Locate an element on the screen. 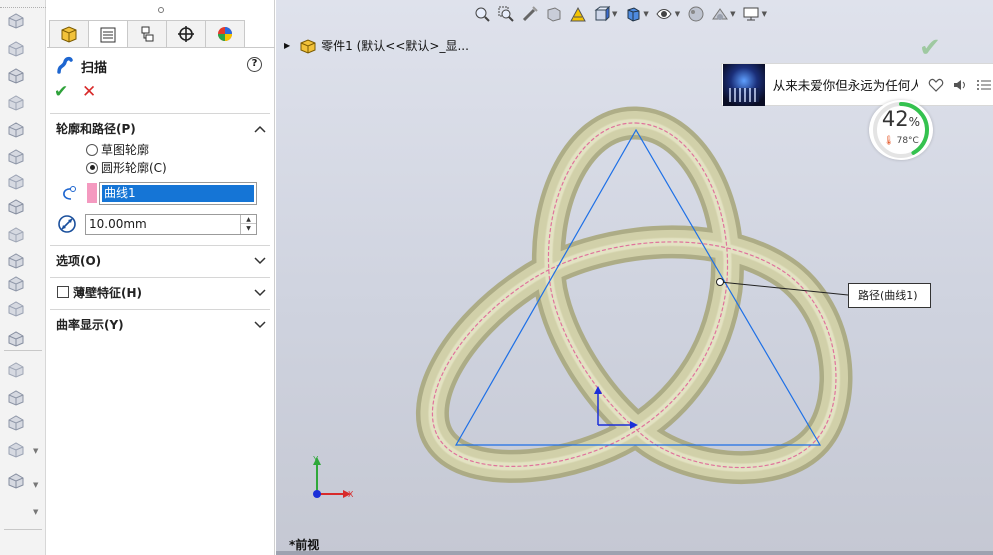 This screenshot has height=555, width=993. apply-scene-icon is located at coordinates (719, 14).